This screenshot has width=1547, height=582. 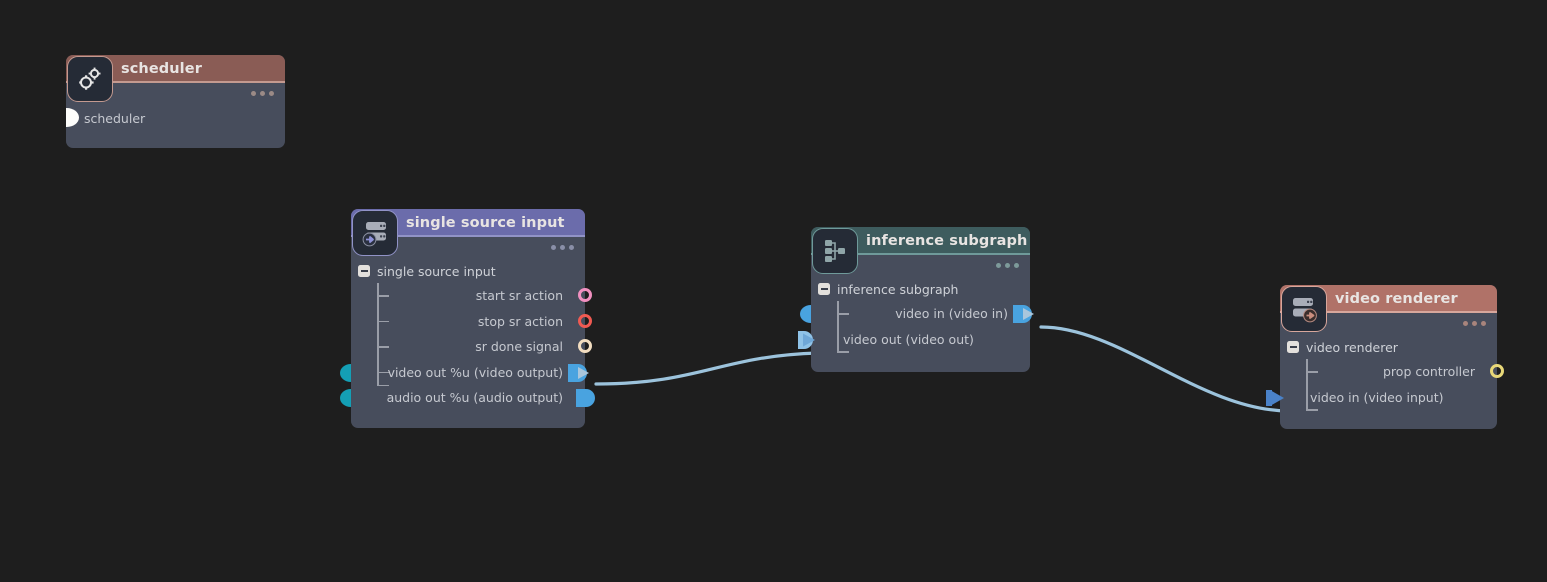 What do you see at coordinates (586, 400) in the screenshot?
I see `port-audio-out` at bounding box center [586, 400].